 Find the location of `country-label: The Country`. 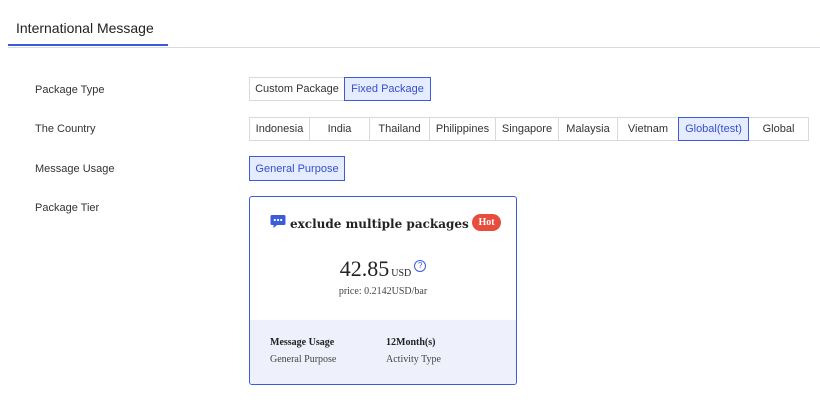

country-label: The Country is located at coordinates (65, 129).